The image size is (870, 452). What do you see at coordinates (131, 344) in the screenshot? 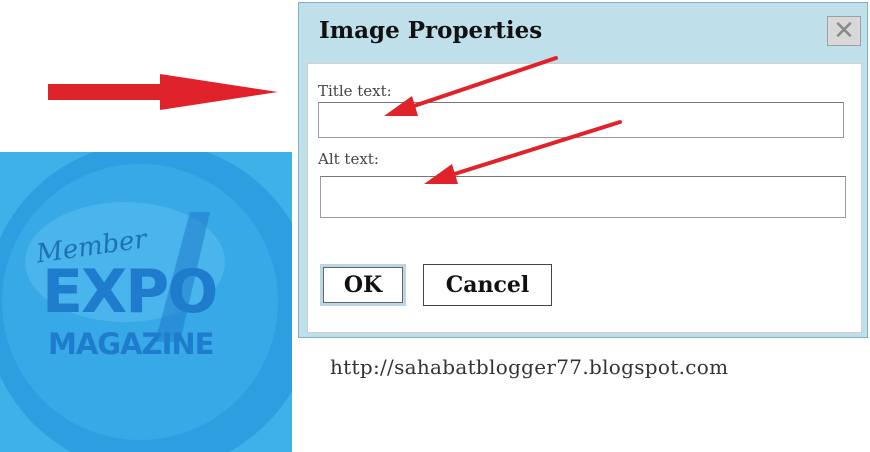
I see `logo-magazine-text: MAGAZINE` at bounding box center [131, 344].